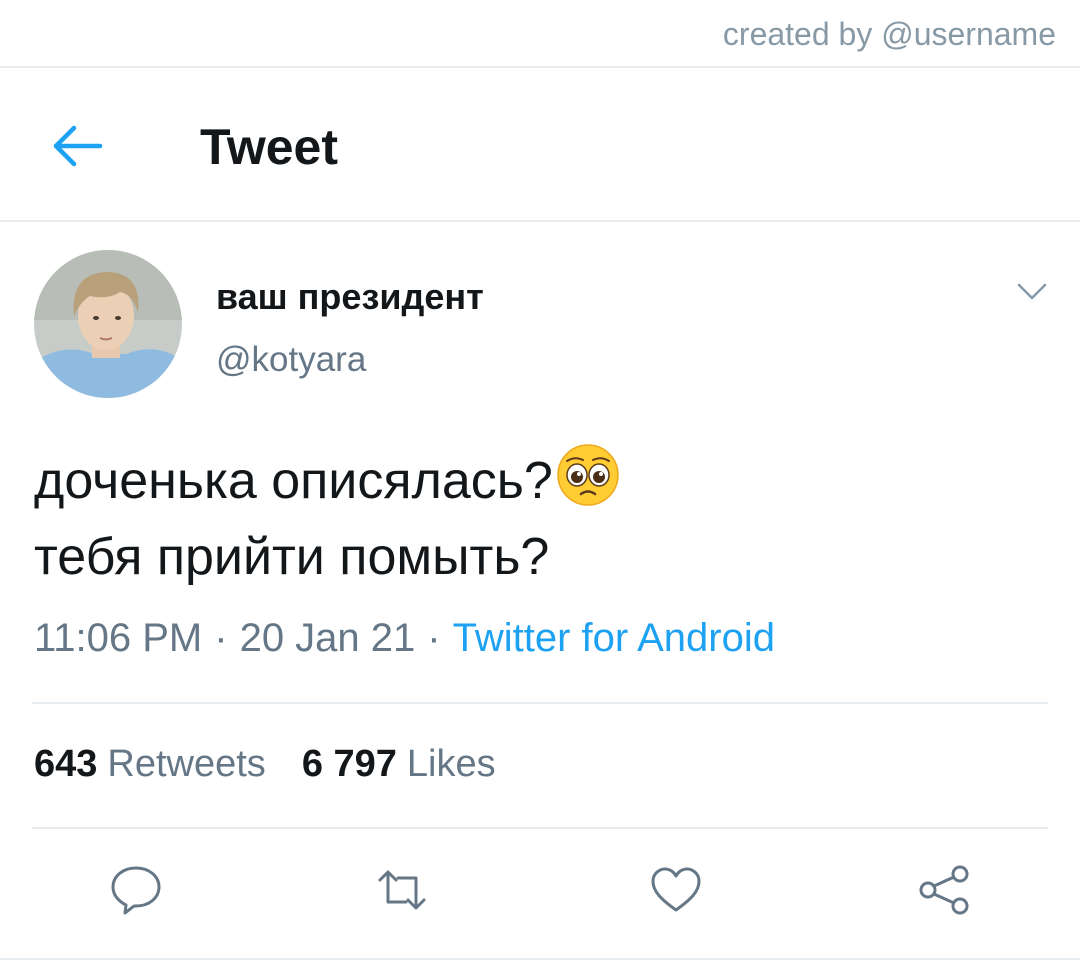 This screenshot has height=976, width=1080. I want to click on heart-icon, so click(676, 889).